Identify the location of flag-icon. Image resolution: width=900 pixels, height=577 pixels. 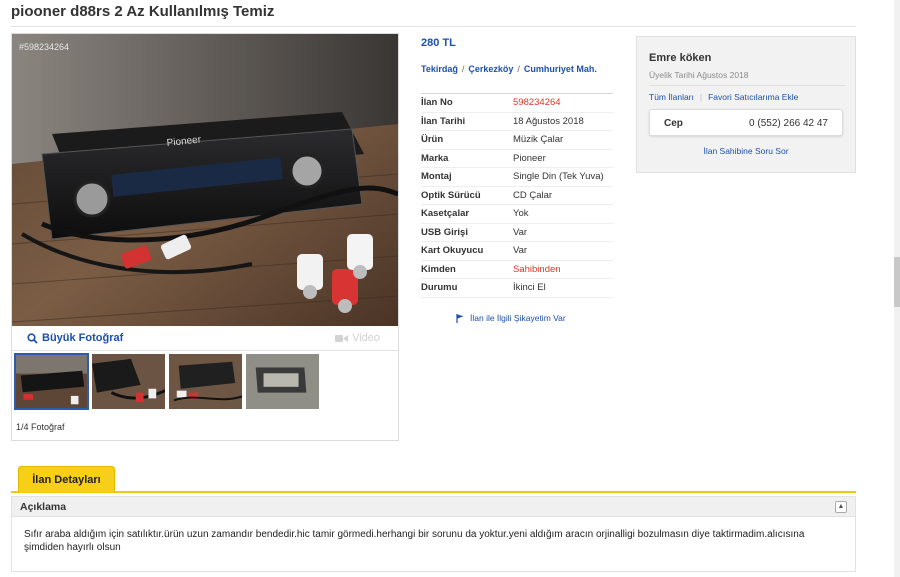
(460, 318).